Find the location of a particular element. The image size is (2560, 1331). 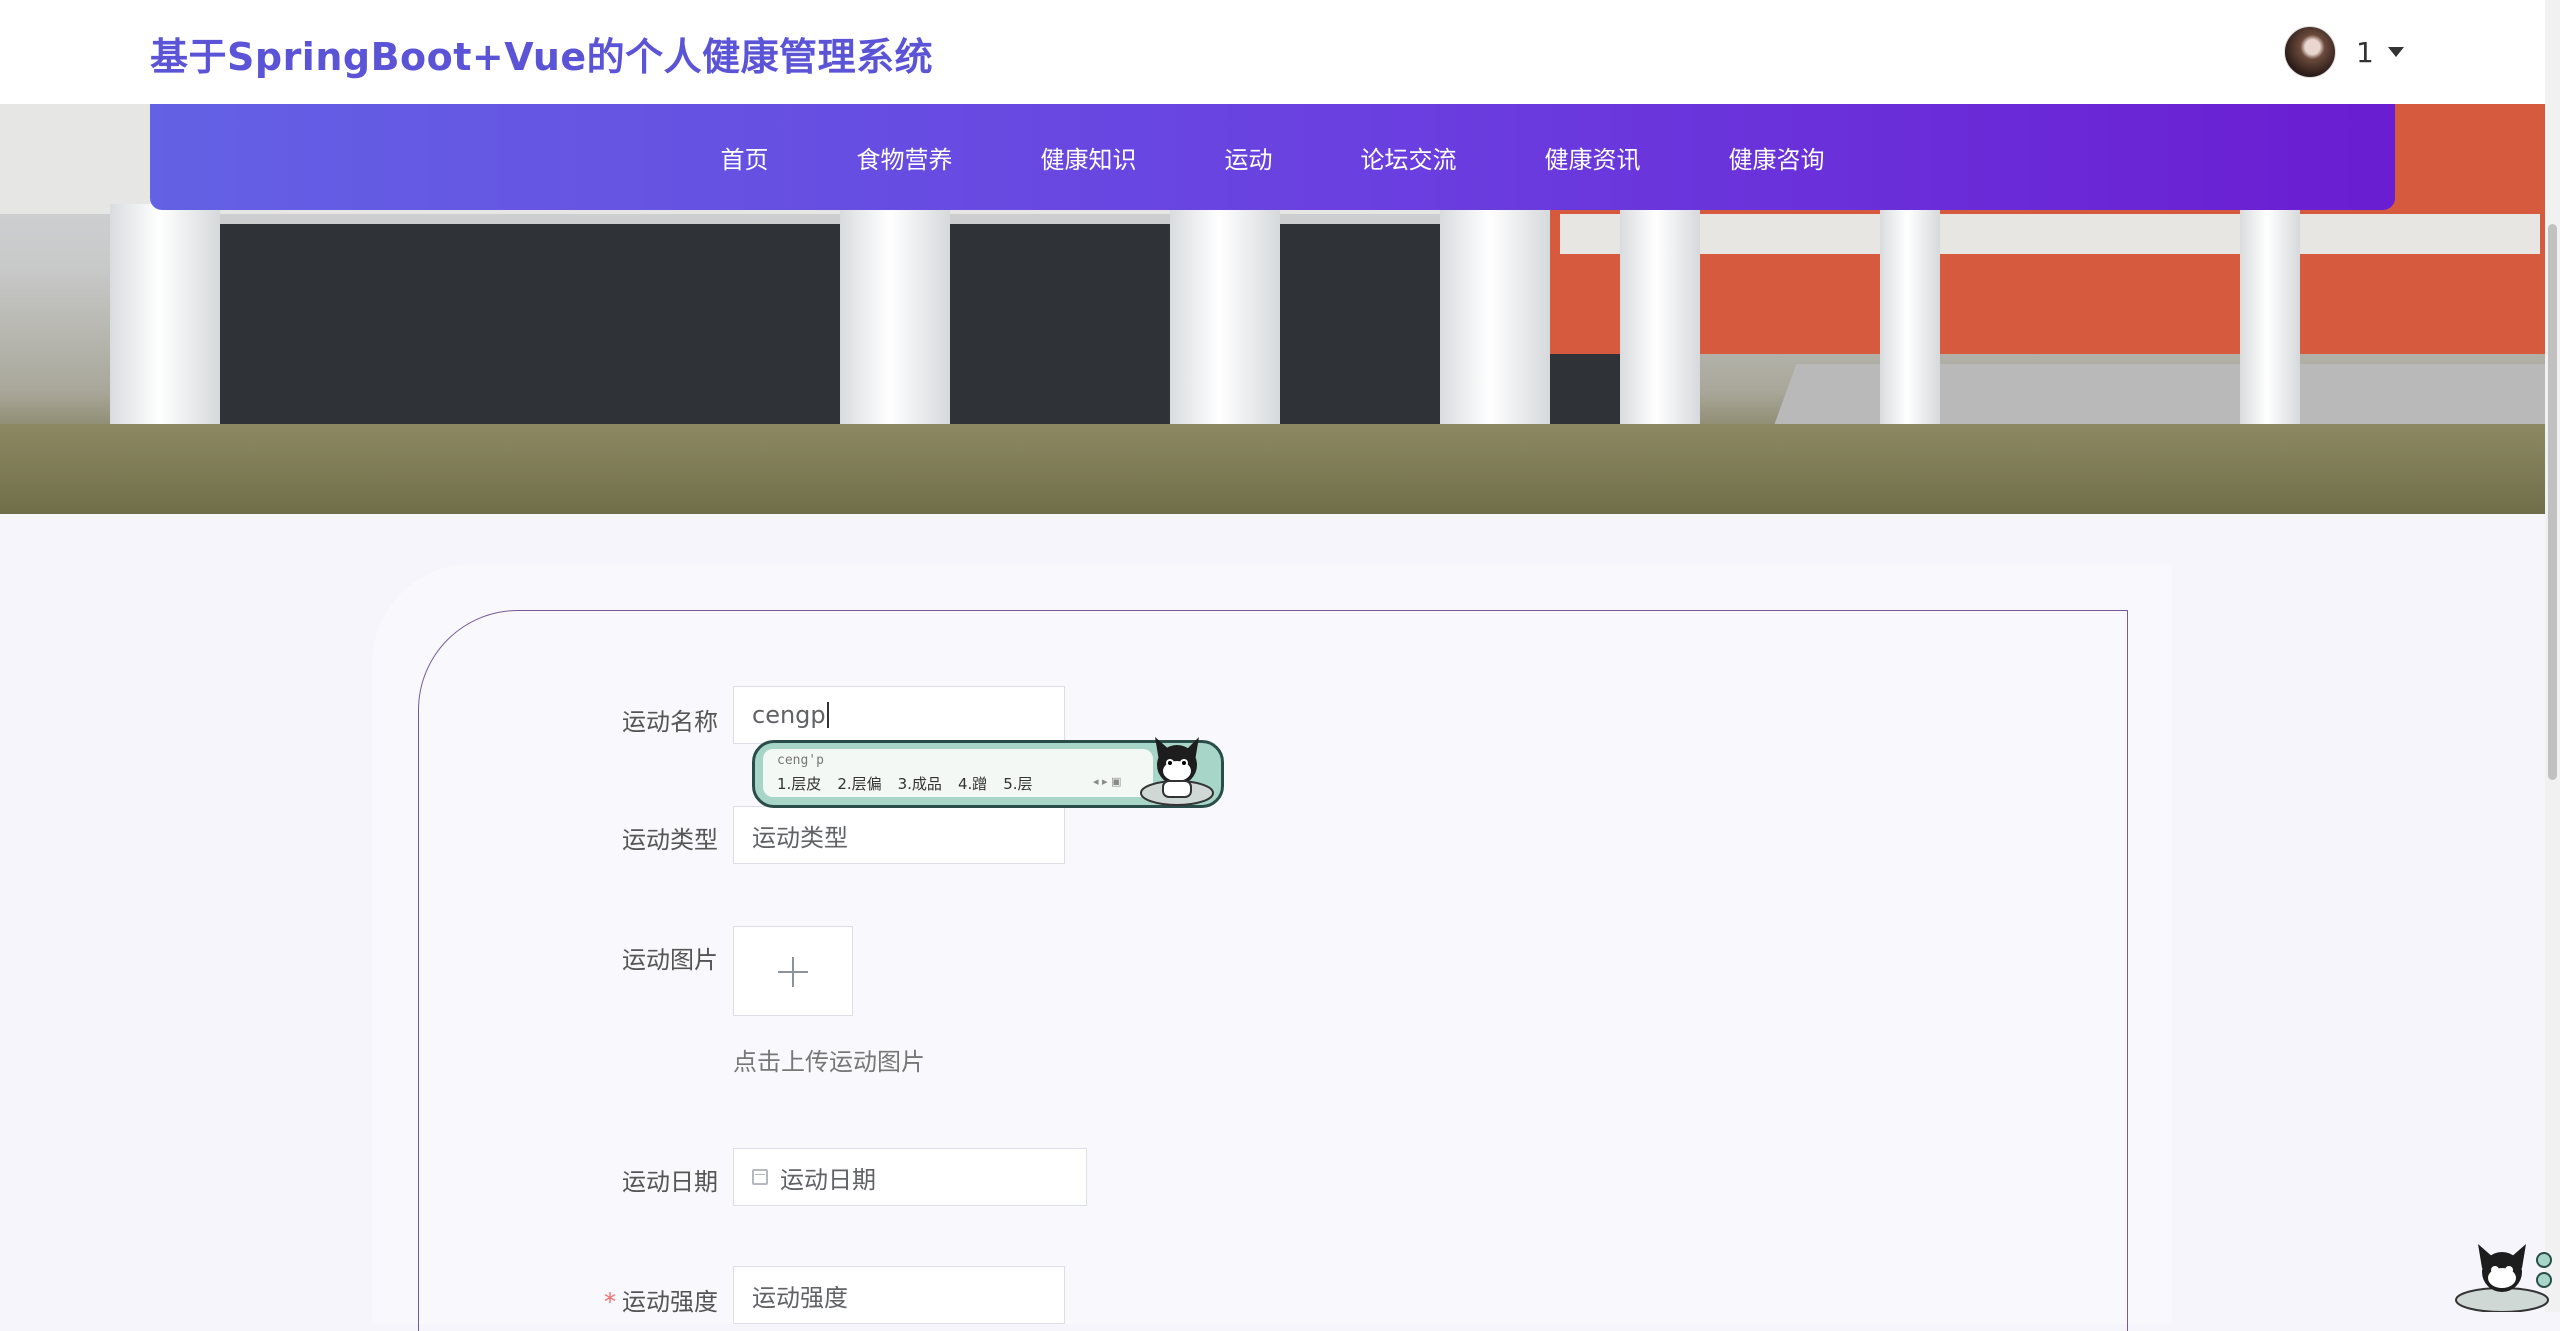

exercise-date-label: 运动日期 is located at coordinates (670, 1182).